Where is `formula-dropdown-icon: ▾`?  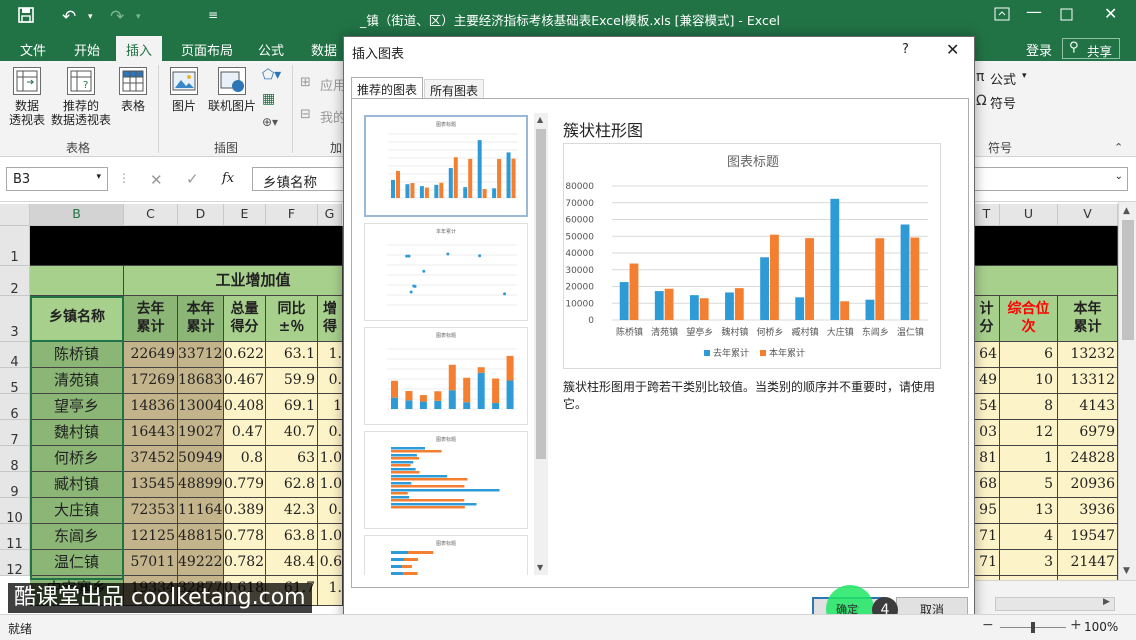
formula-dropdown-icon: ▾ is located at coordinates (1024, 76).